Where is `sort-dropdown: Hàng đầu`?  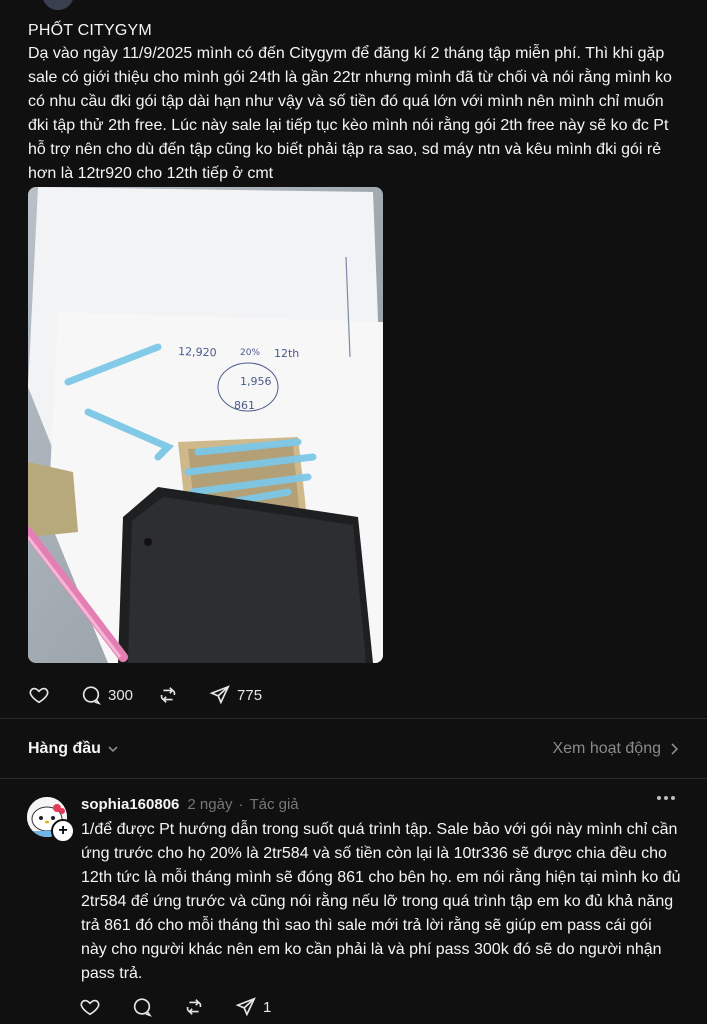 sort-dropdown: Hàng đầu is located at coordinates (73, 749).